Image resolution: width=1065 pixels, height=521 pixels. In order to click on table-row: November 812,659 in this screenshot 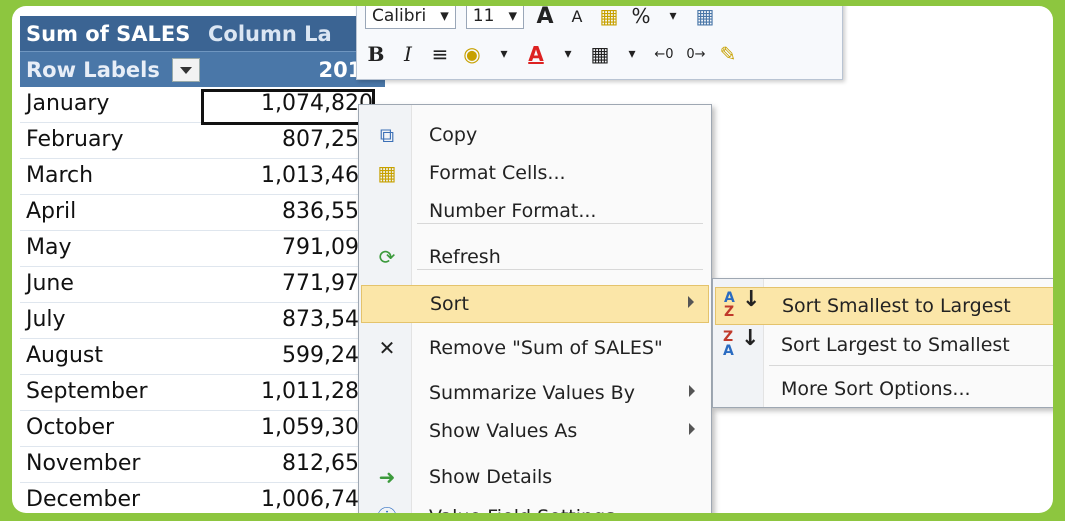, I will do `click(202, 465)`.